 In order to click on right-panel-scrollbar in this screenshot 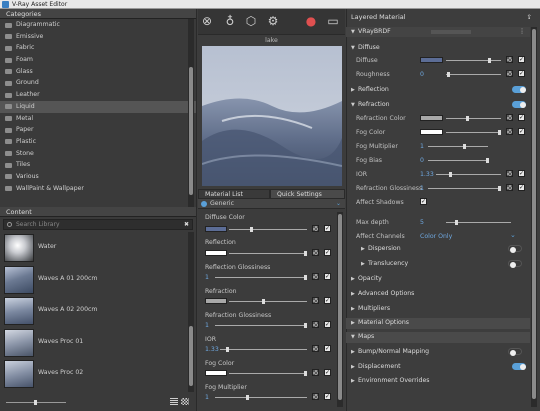, I will do `click(534, 217)`.